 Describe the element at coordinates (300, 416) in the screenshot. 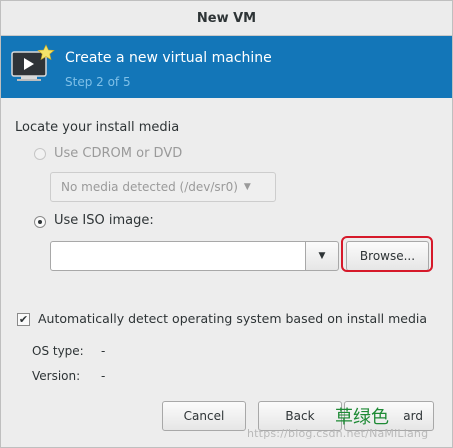

I see `back-button: Back` at that location.